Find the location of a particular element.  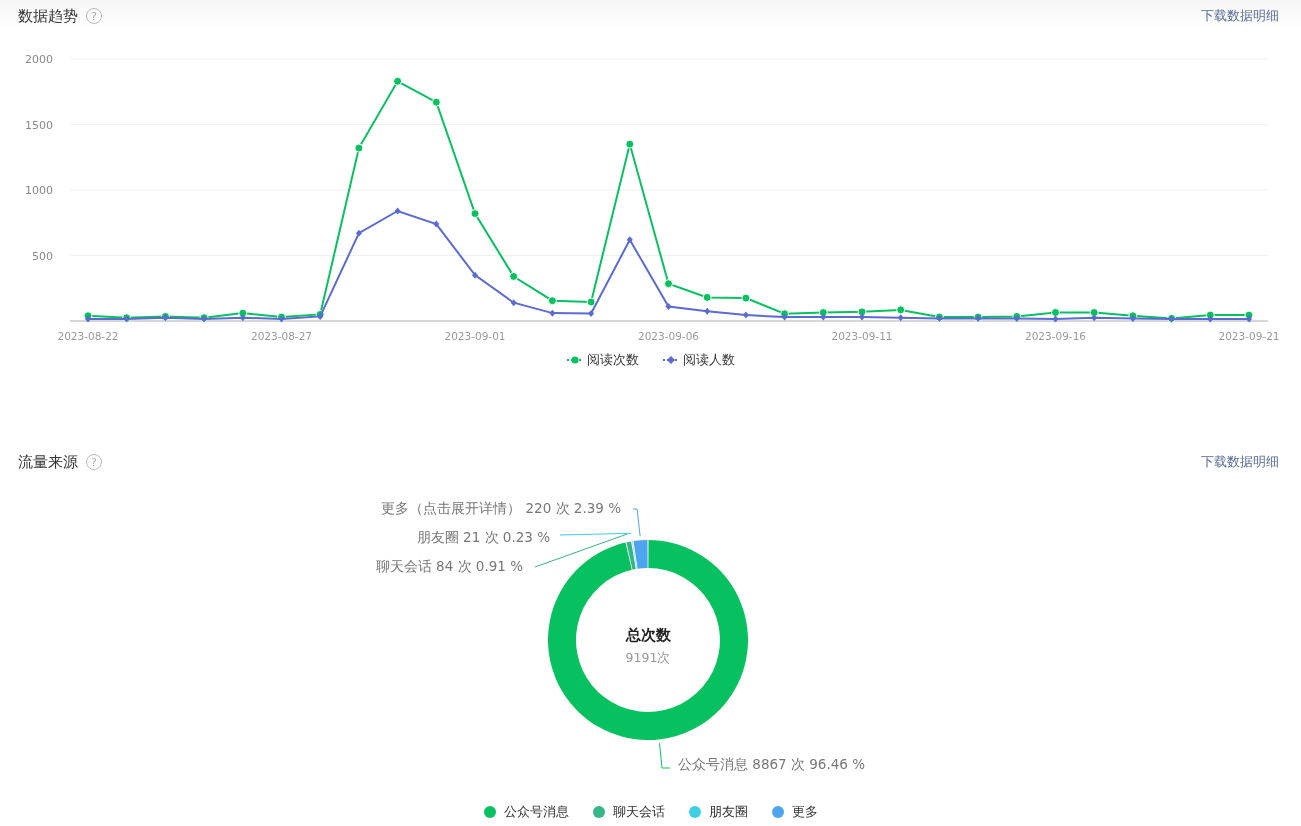

center-title: 总次数 is located at coordinates (648, 635).